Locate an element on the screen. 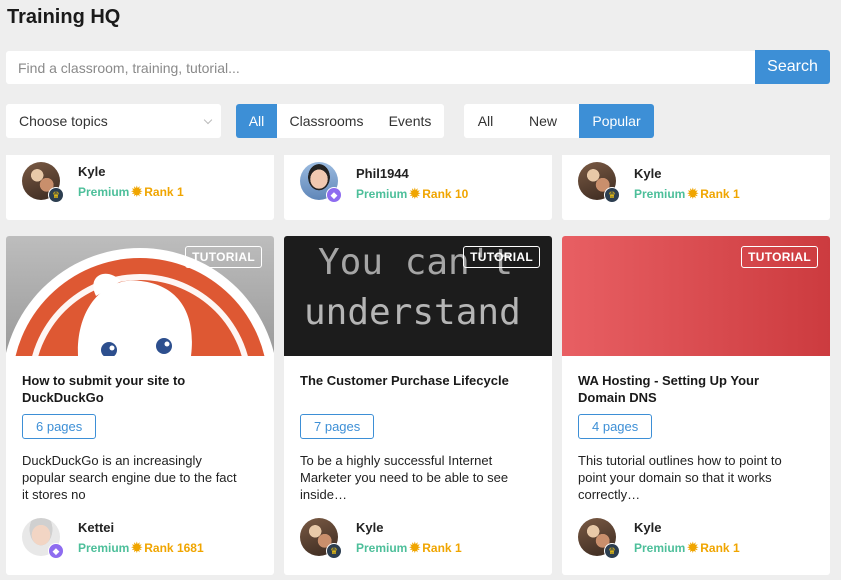 The height and width of the screenshot is (580, 841). sort-filter-new: New is located at coordinates (543, 121).